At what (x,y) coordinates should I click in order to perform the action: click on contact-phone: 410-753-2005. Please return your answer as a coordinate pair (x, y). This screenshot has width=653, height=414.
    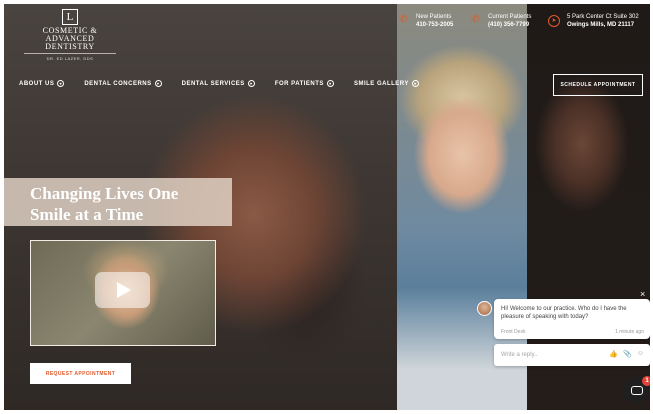
    Looking at the image, I should click on (435, 25).